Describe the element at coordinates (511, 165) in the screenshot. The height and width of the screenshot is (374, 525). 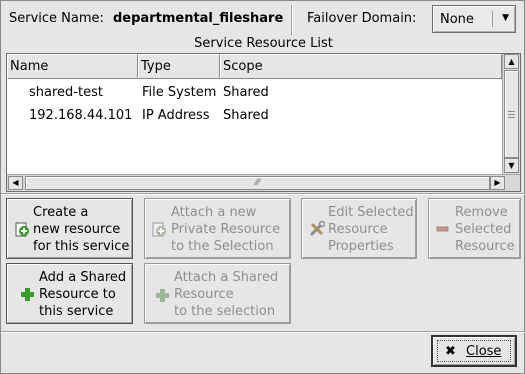
I see `scroll-down-arrow-icon: ▼` at that location.